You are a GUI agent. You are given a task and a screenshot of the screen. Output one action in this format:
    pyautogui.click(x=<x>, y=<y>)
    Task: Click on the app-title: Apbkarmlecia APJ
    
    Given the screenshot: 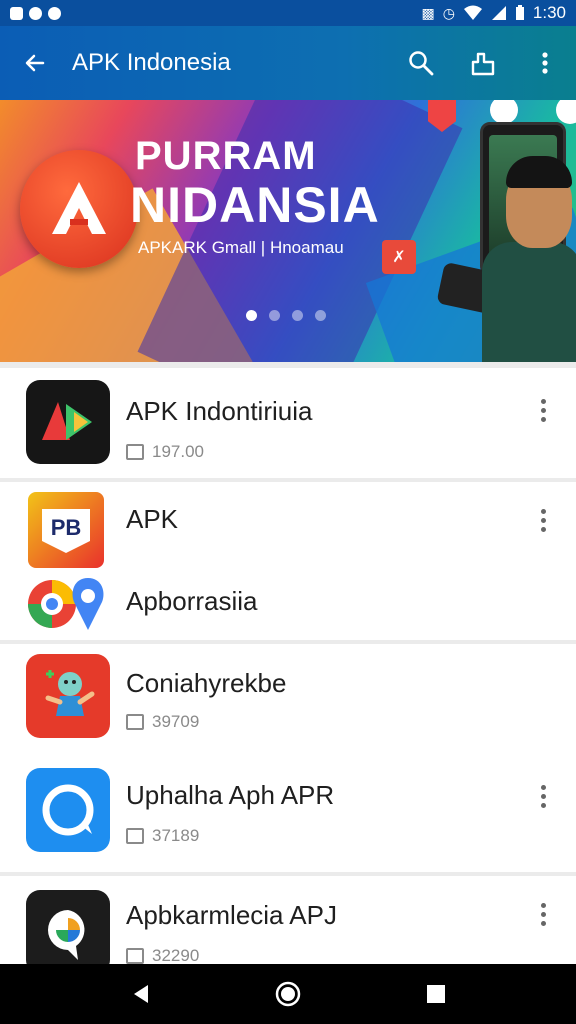 What is the action you would take?
    pyautogui.click(x=231, y=915)
    